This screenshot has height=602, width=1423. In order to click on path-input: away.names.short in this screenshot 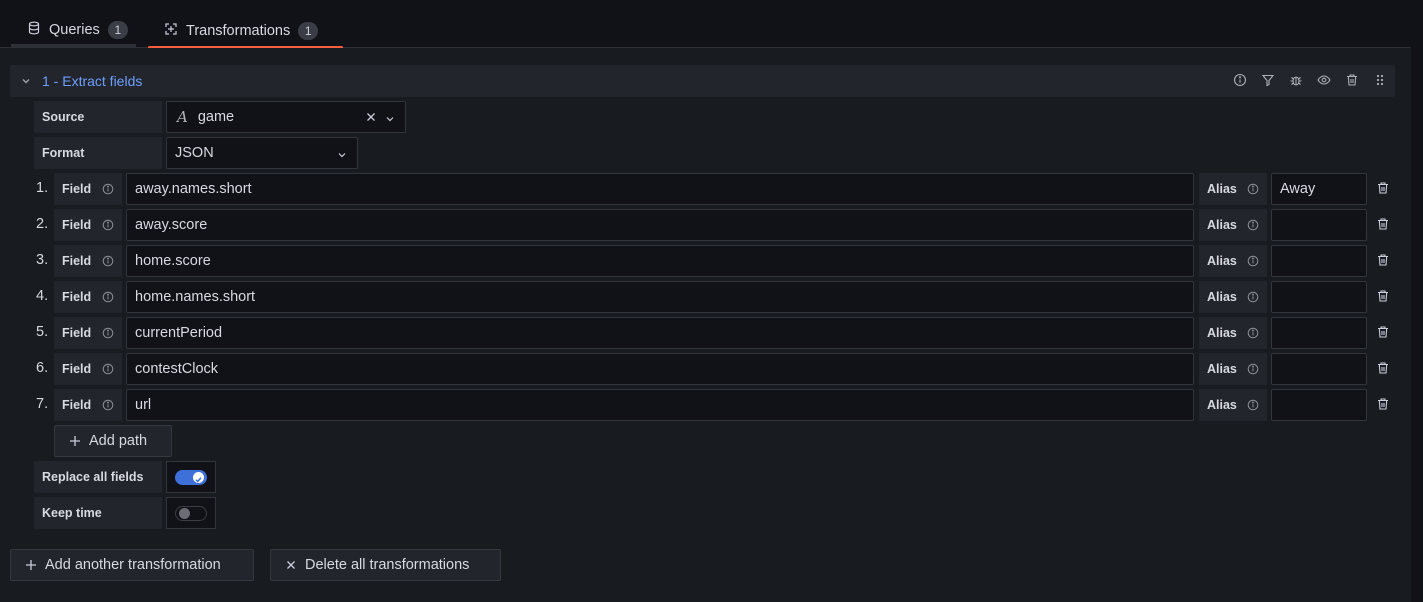, I will do `click(660, 189)`.